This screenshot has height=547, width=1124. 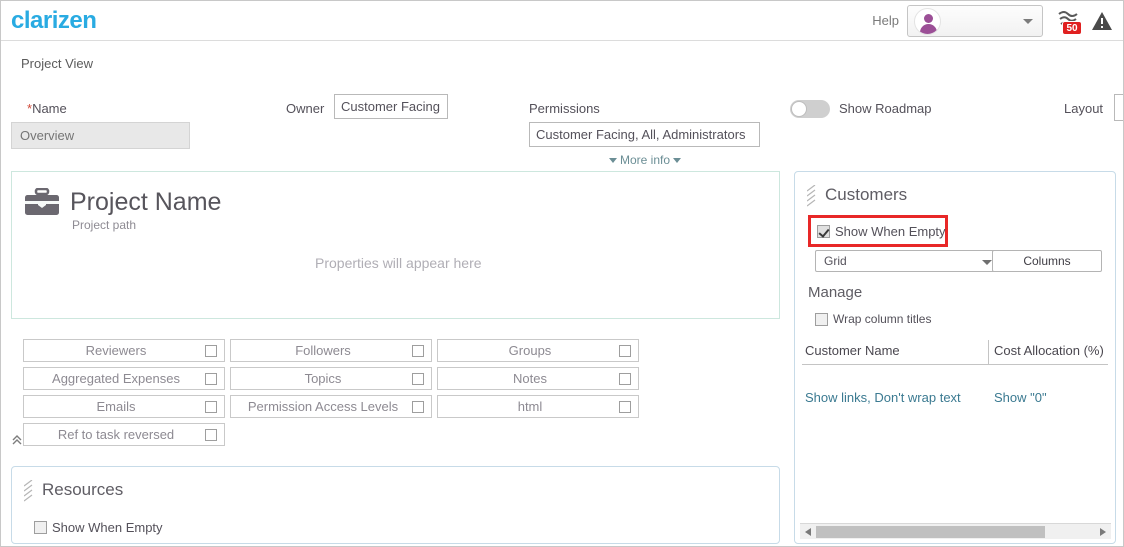 I want to click on checkbox-label: Followers, so click(x=323, y=350).